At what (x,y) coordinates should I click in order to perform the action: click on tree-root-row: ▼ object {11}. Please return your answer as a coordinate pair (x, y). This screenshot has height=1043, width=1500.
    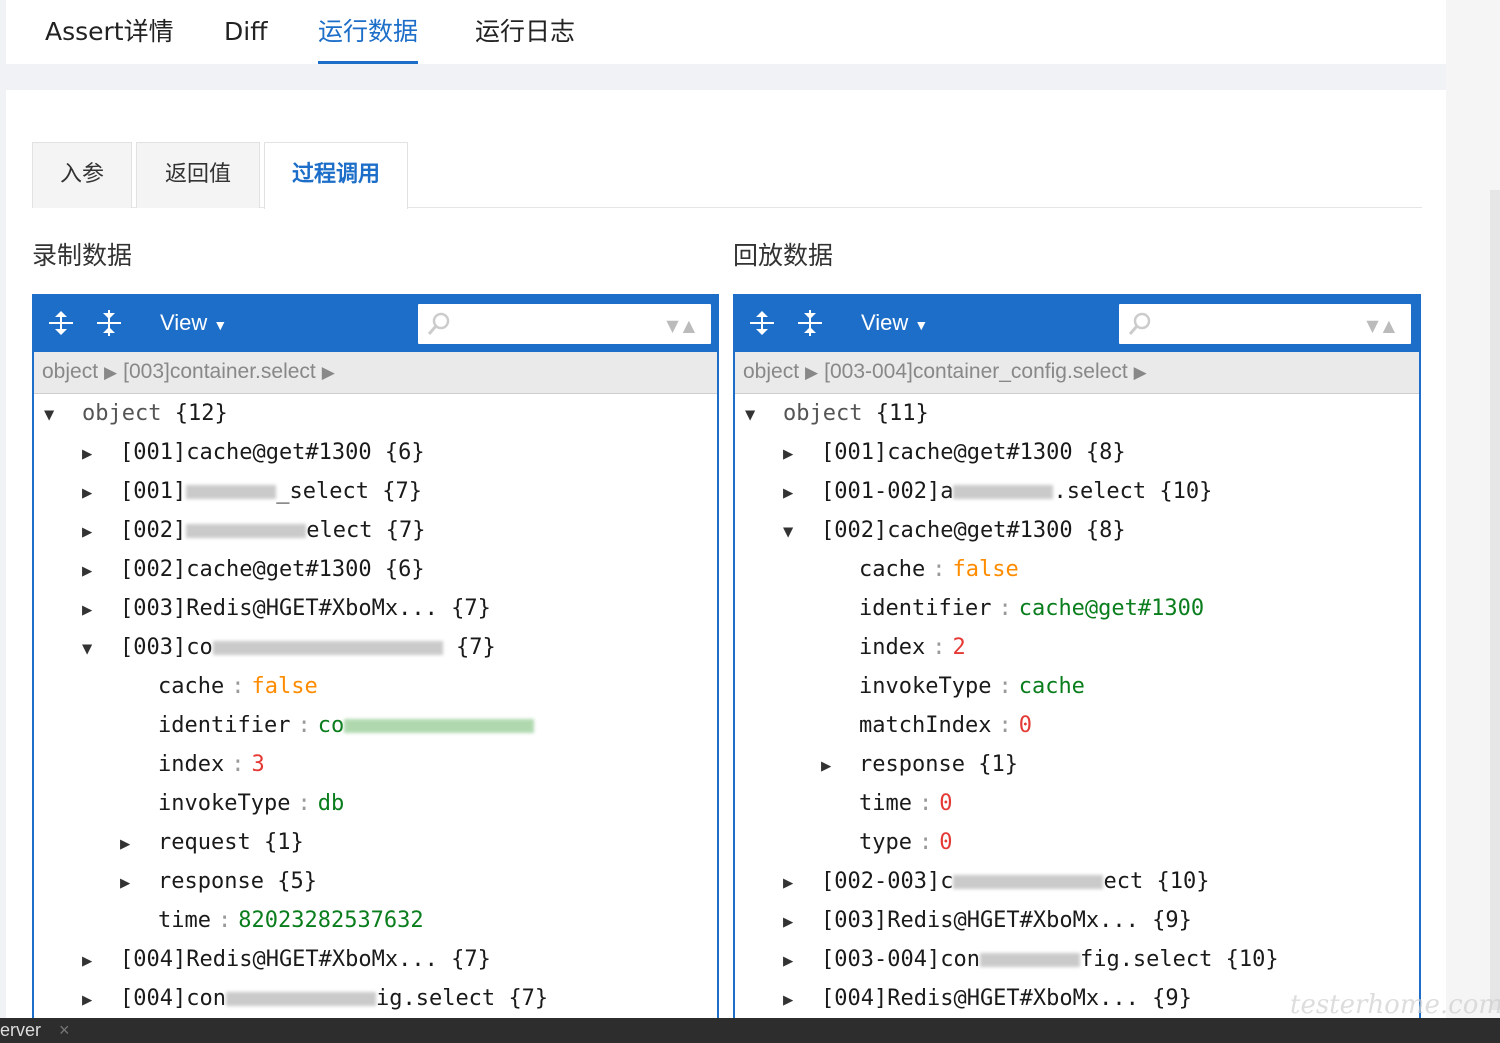
    Looking at the image, I should click on (837, 413).